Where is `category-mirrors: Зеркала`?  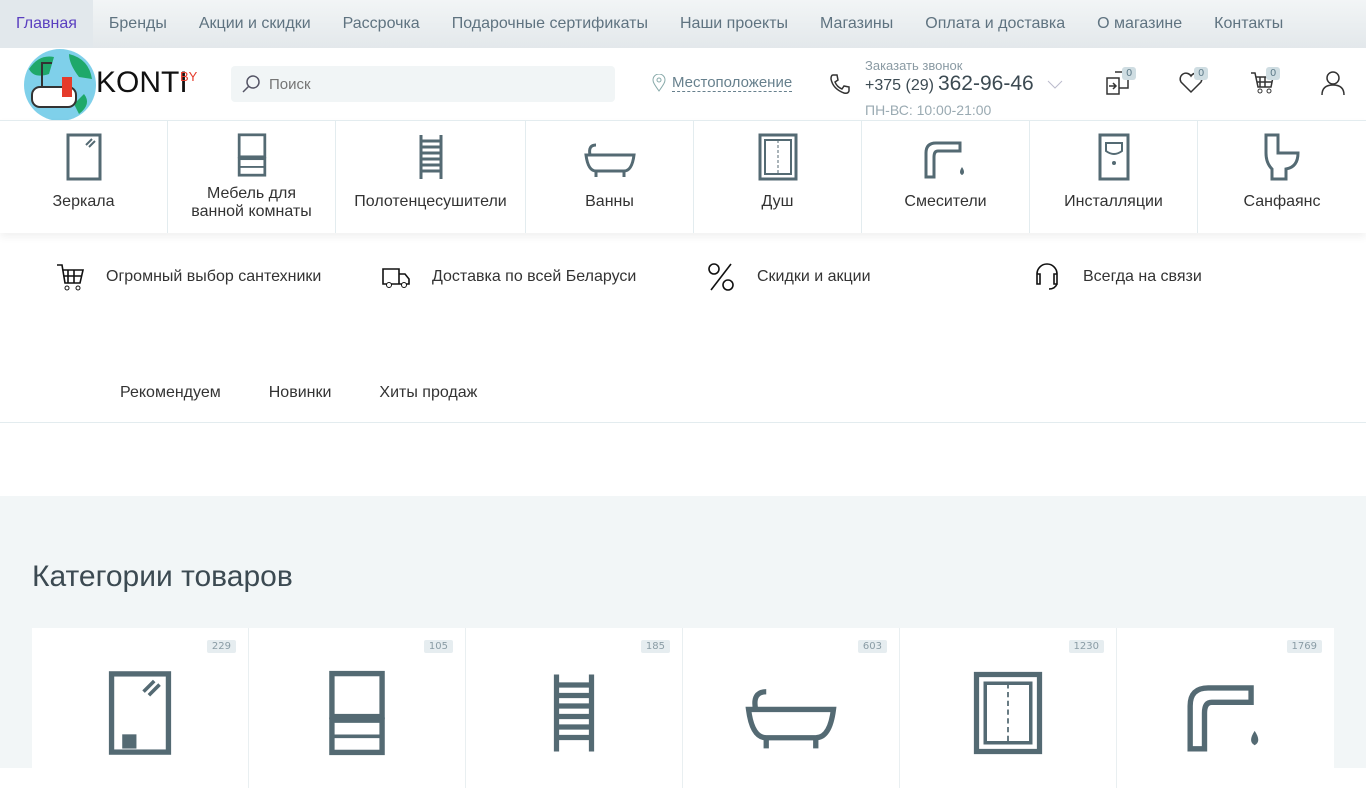 category-mirrors: Зеркала is located at coordinates (84, 177).